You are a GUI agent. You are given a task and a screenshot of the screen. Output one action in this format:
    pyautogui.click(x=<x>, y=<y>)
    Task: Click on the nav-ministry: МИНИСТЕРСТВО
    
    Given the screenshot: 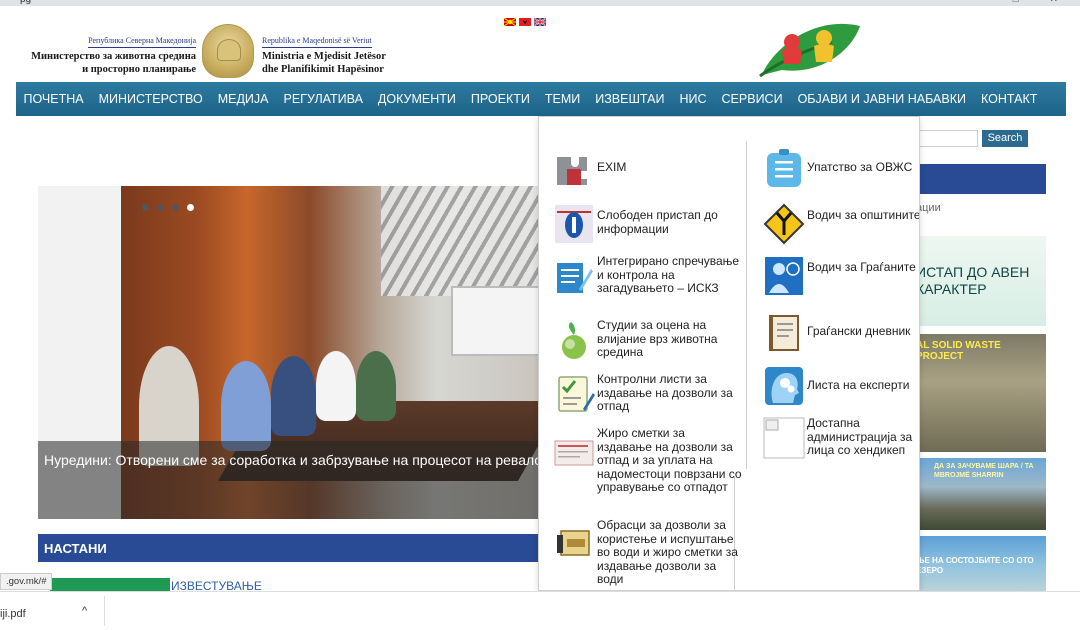 What is the action you would take?
    pyautogui.click(x=150, y=99)
    